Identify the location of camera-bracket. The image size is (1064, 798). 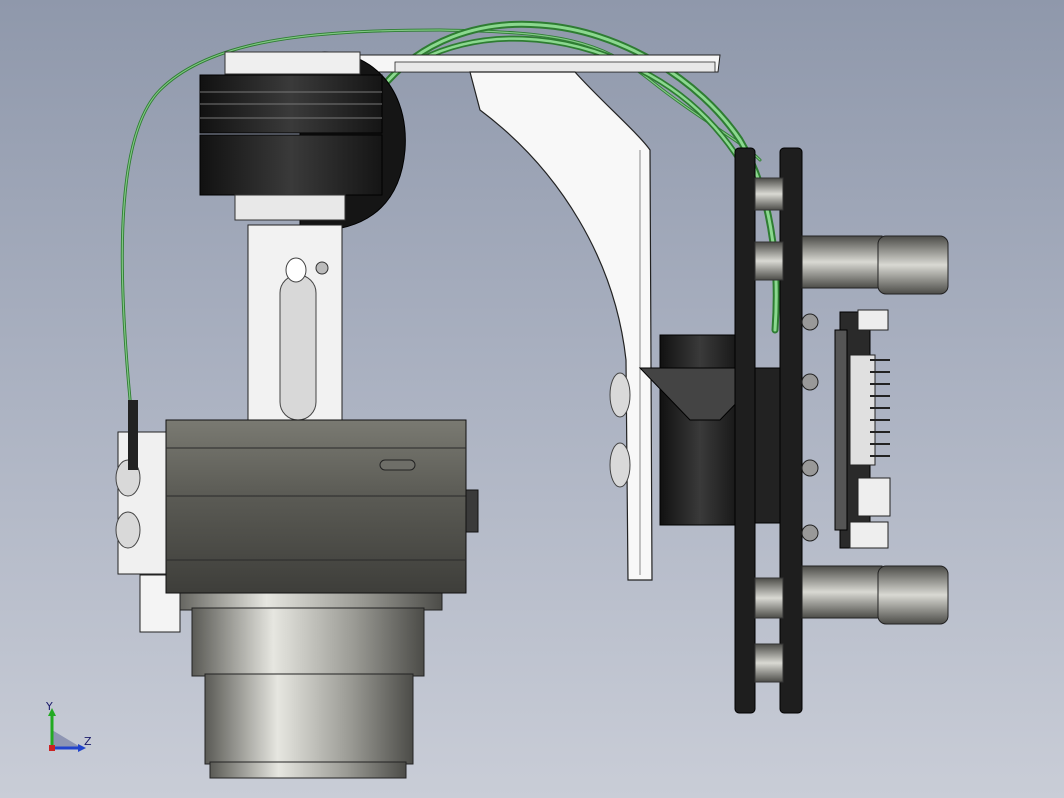
(295, 322).